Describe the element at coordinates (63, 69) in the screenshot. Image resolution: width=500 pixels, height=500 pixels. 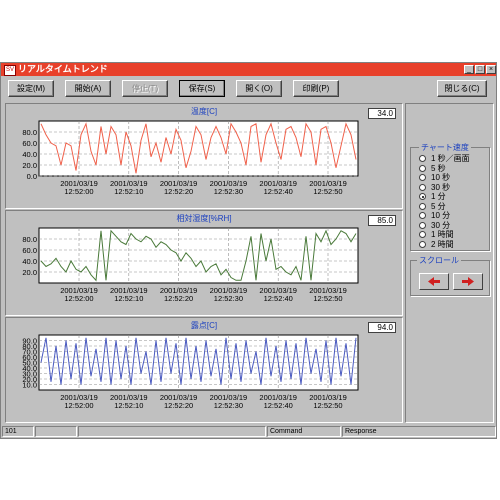
I see `window-title: リアルタイムトレンド` at that location.